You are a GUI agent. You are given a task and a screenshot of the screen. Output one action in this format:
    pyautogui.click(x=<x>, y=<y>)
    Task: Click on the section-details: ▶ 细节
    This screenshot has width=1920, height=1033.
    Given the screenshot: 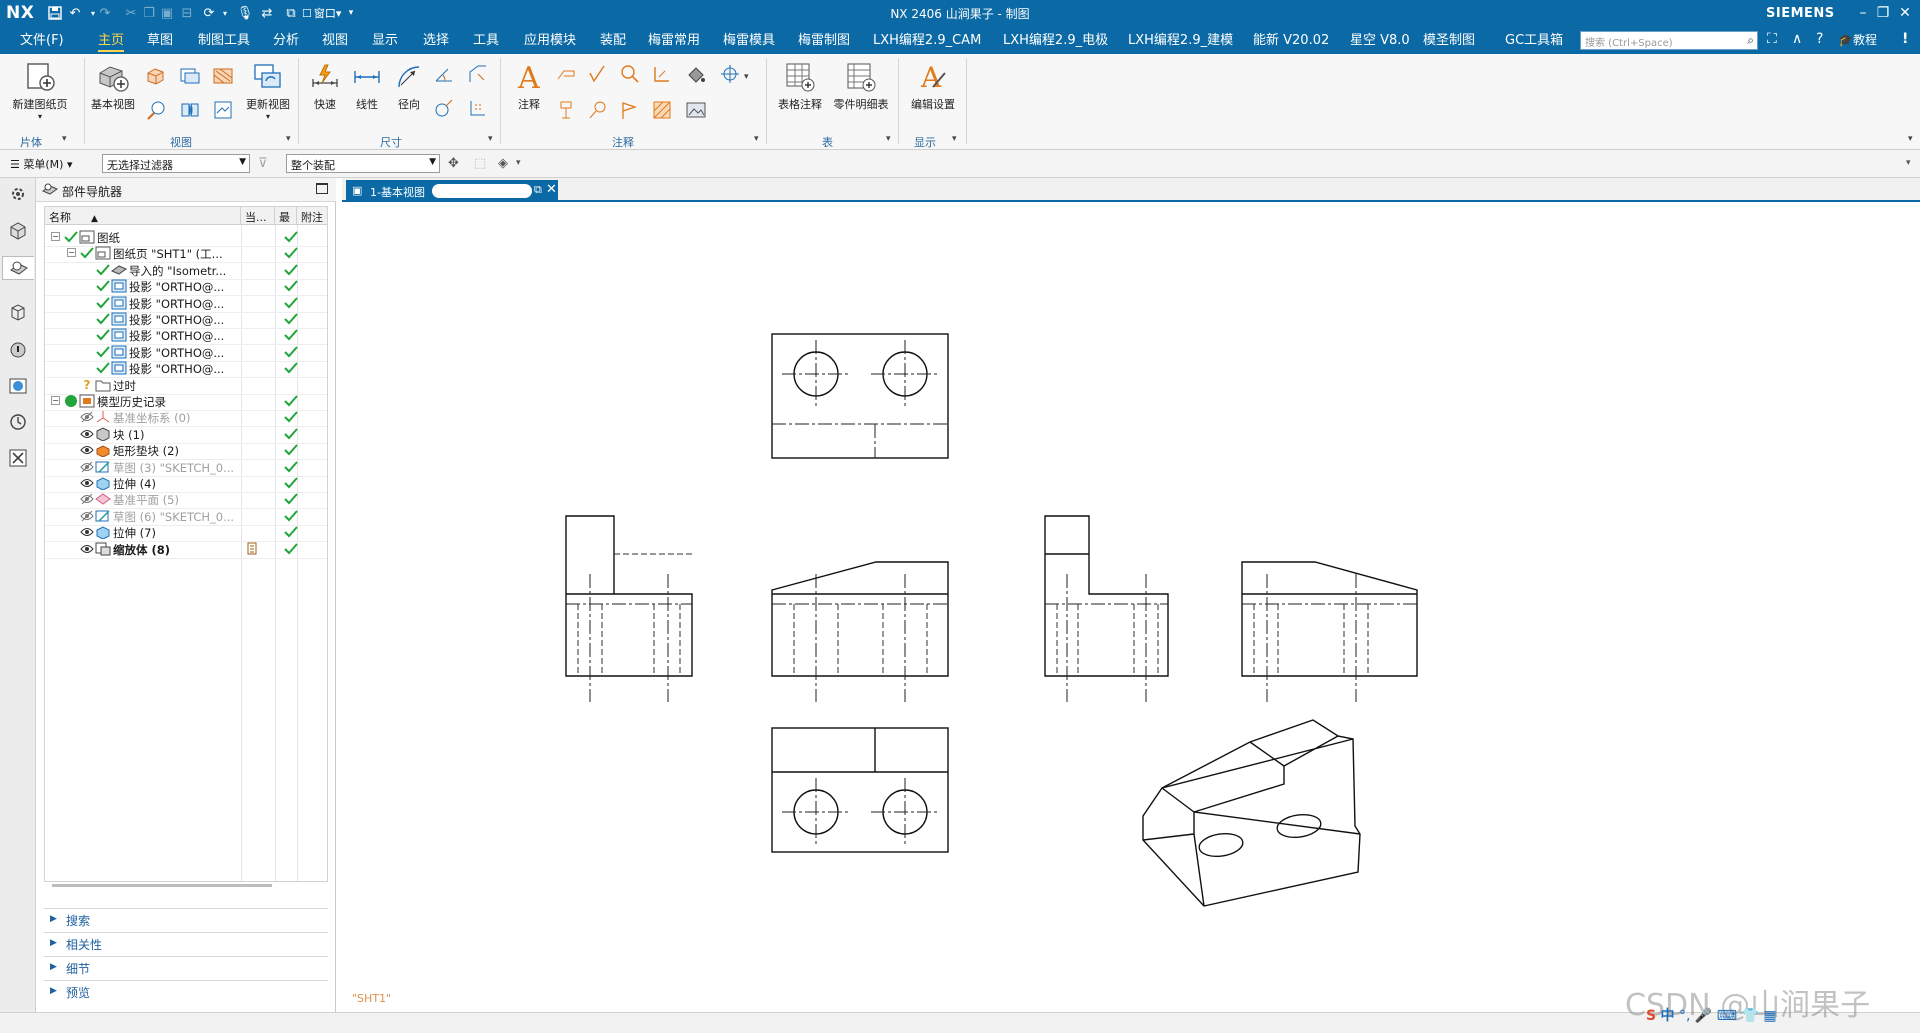 What is the action you would take?
    pyautogui.click(x=186, y=967)
    